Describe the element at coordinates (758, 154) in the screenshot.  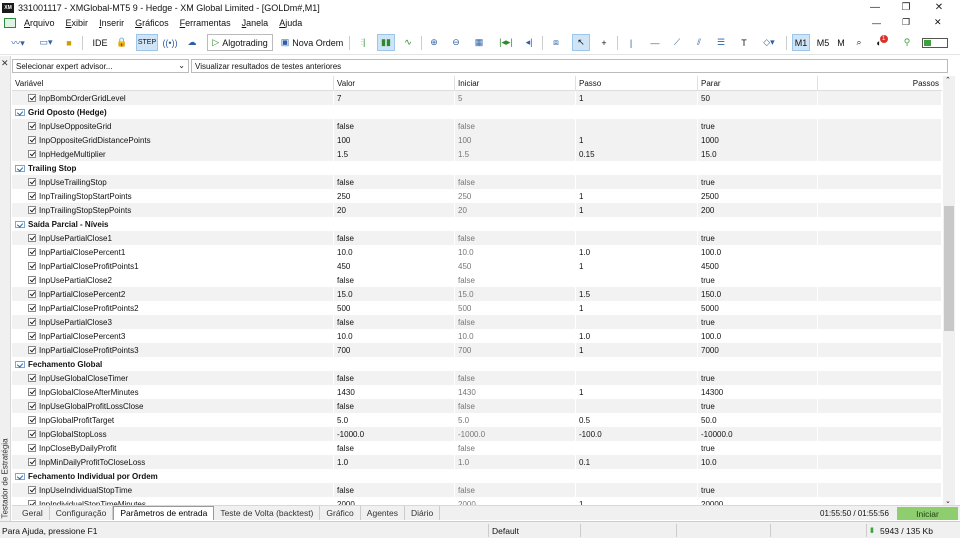
I see `param-stop: 15.0` at that location.